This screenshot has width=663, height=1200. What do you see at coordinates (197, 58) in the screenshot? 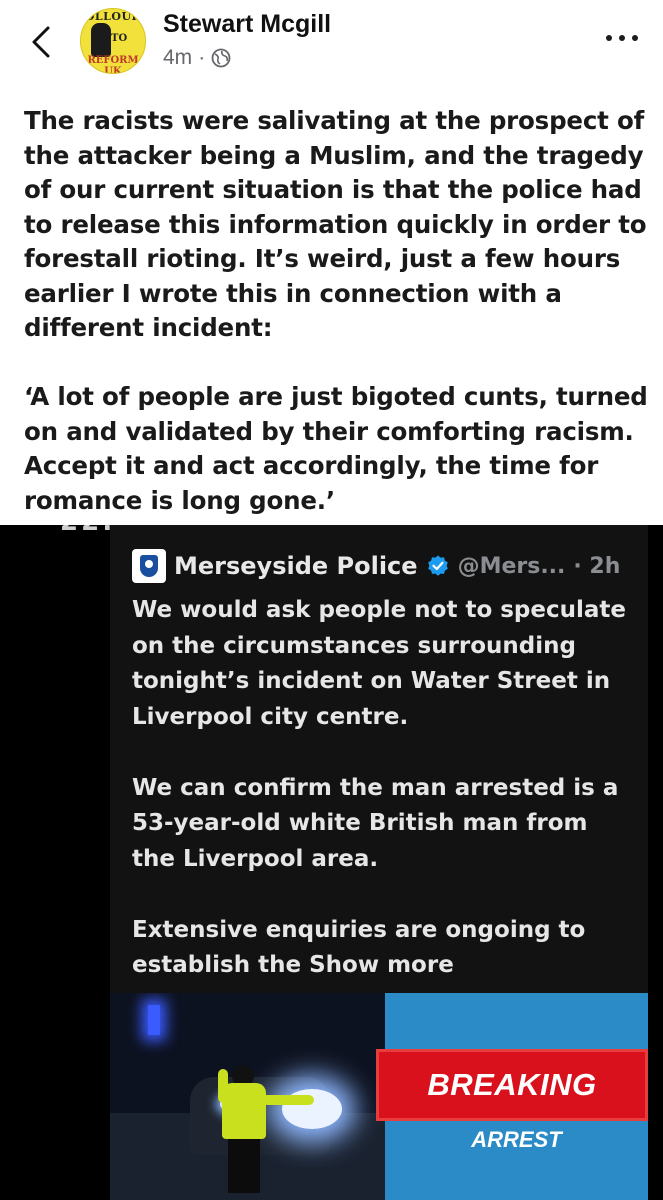
I see `post-meta: 4m ·` at bounding box center [197, 58].